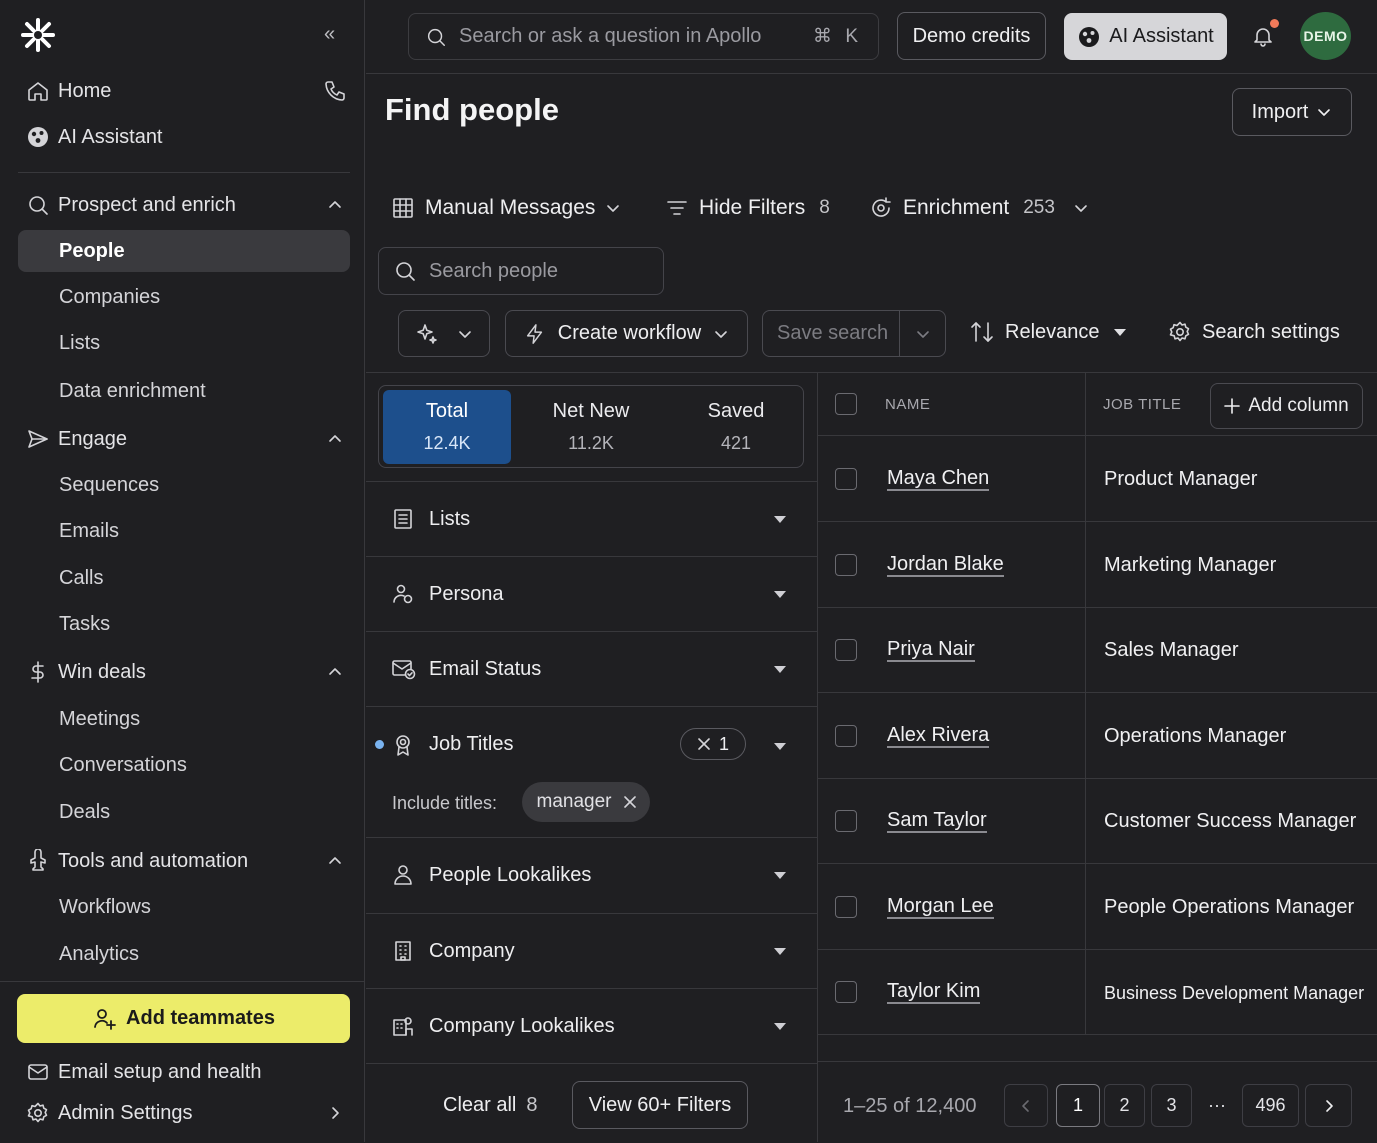 This screenshot has width=1377, height=1143. Describe the element at coordinates (945, 565) in the screenshot. I see `person-name-link: Jordan Blake` at that location.